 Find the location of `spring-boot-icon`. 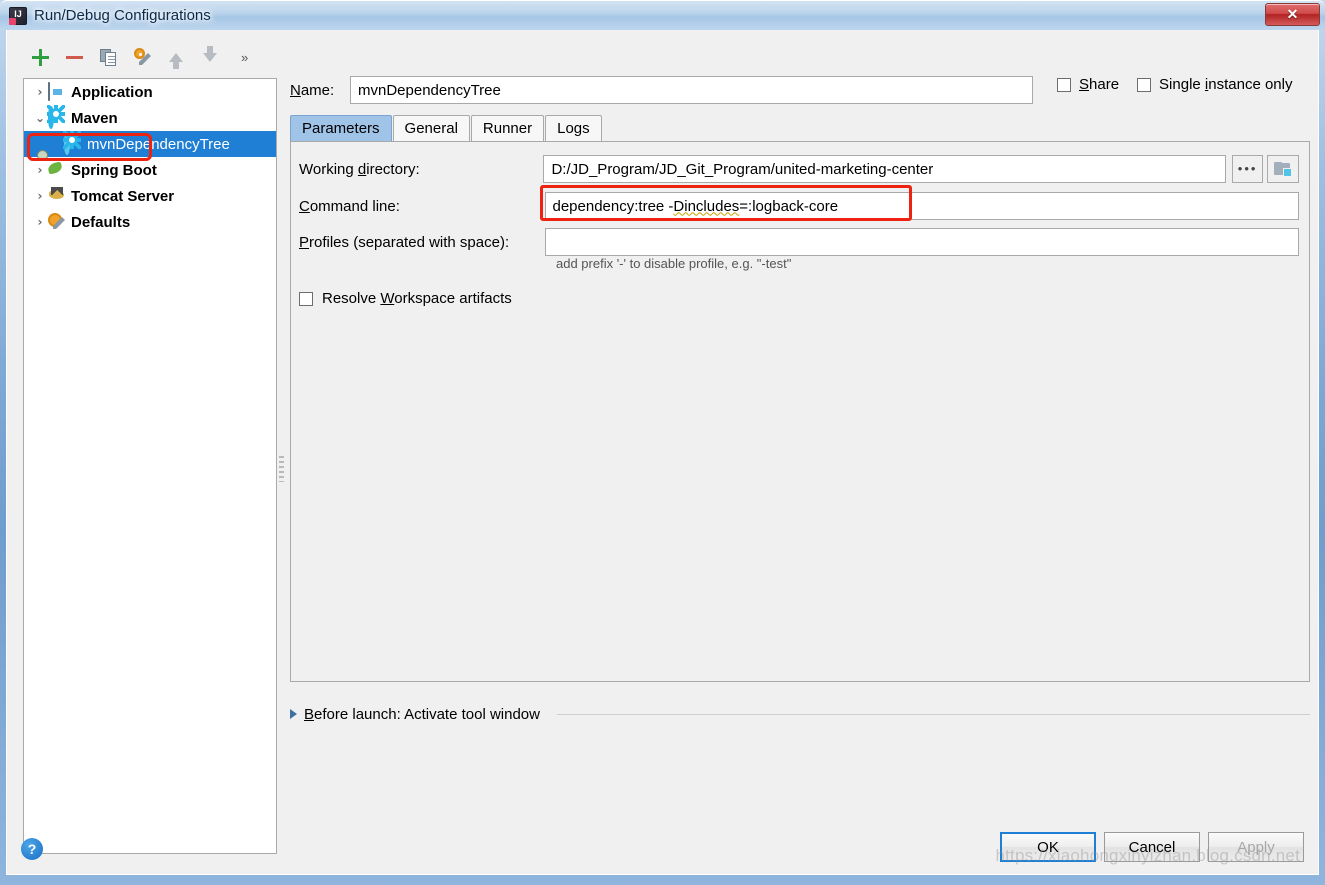

spring-boot-icon is located at coordinates (57, 170).